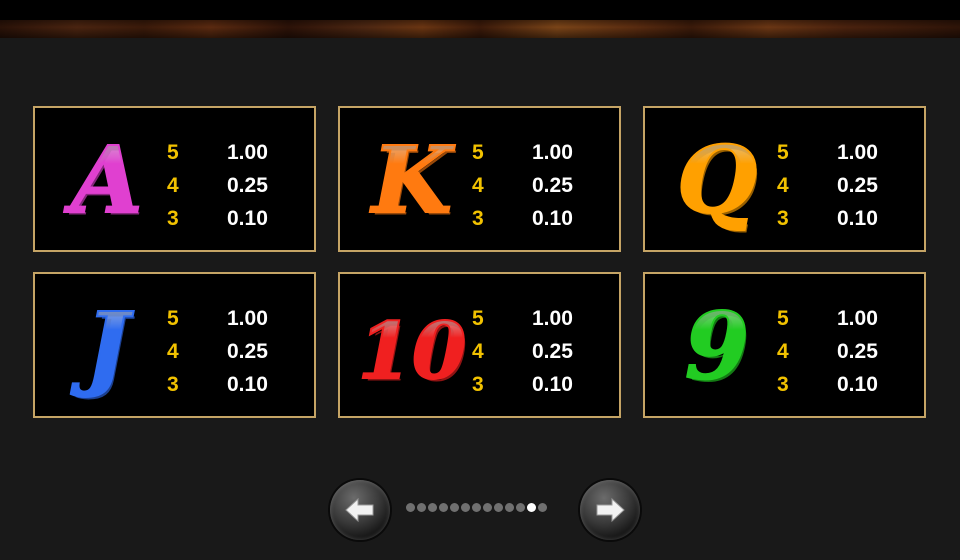 The height and width of the screenshot is (560, 960). I want to click on previous-page-button, so click(360, 510).